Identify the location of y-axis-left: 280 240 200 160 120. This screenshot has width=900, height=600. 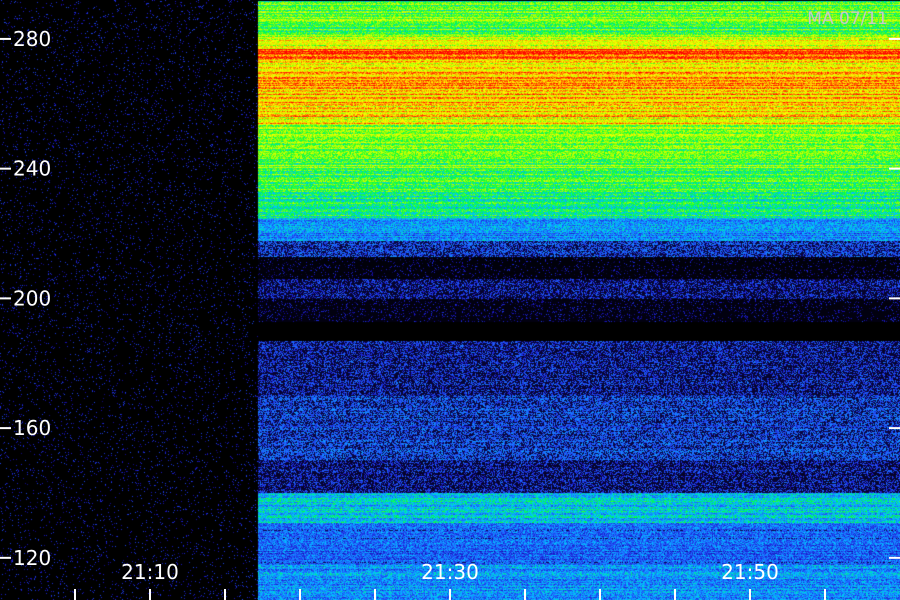
(25, 298).